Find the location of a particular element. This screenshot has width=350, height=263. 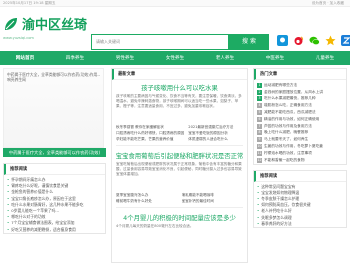

search-bar: 请输入关键词 搜 索 is located at coordinates (180, 42).